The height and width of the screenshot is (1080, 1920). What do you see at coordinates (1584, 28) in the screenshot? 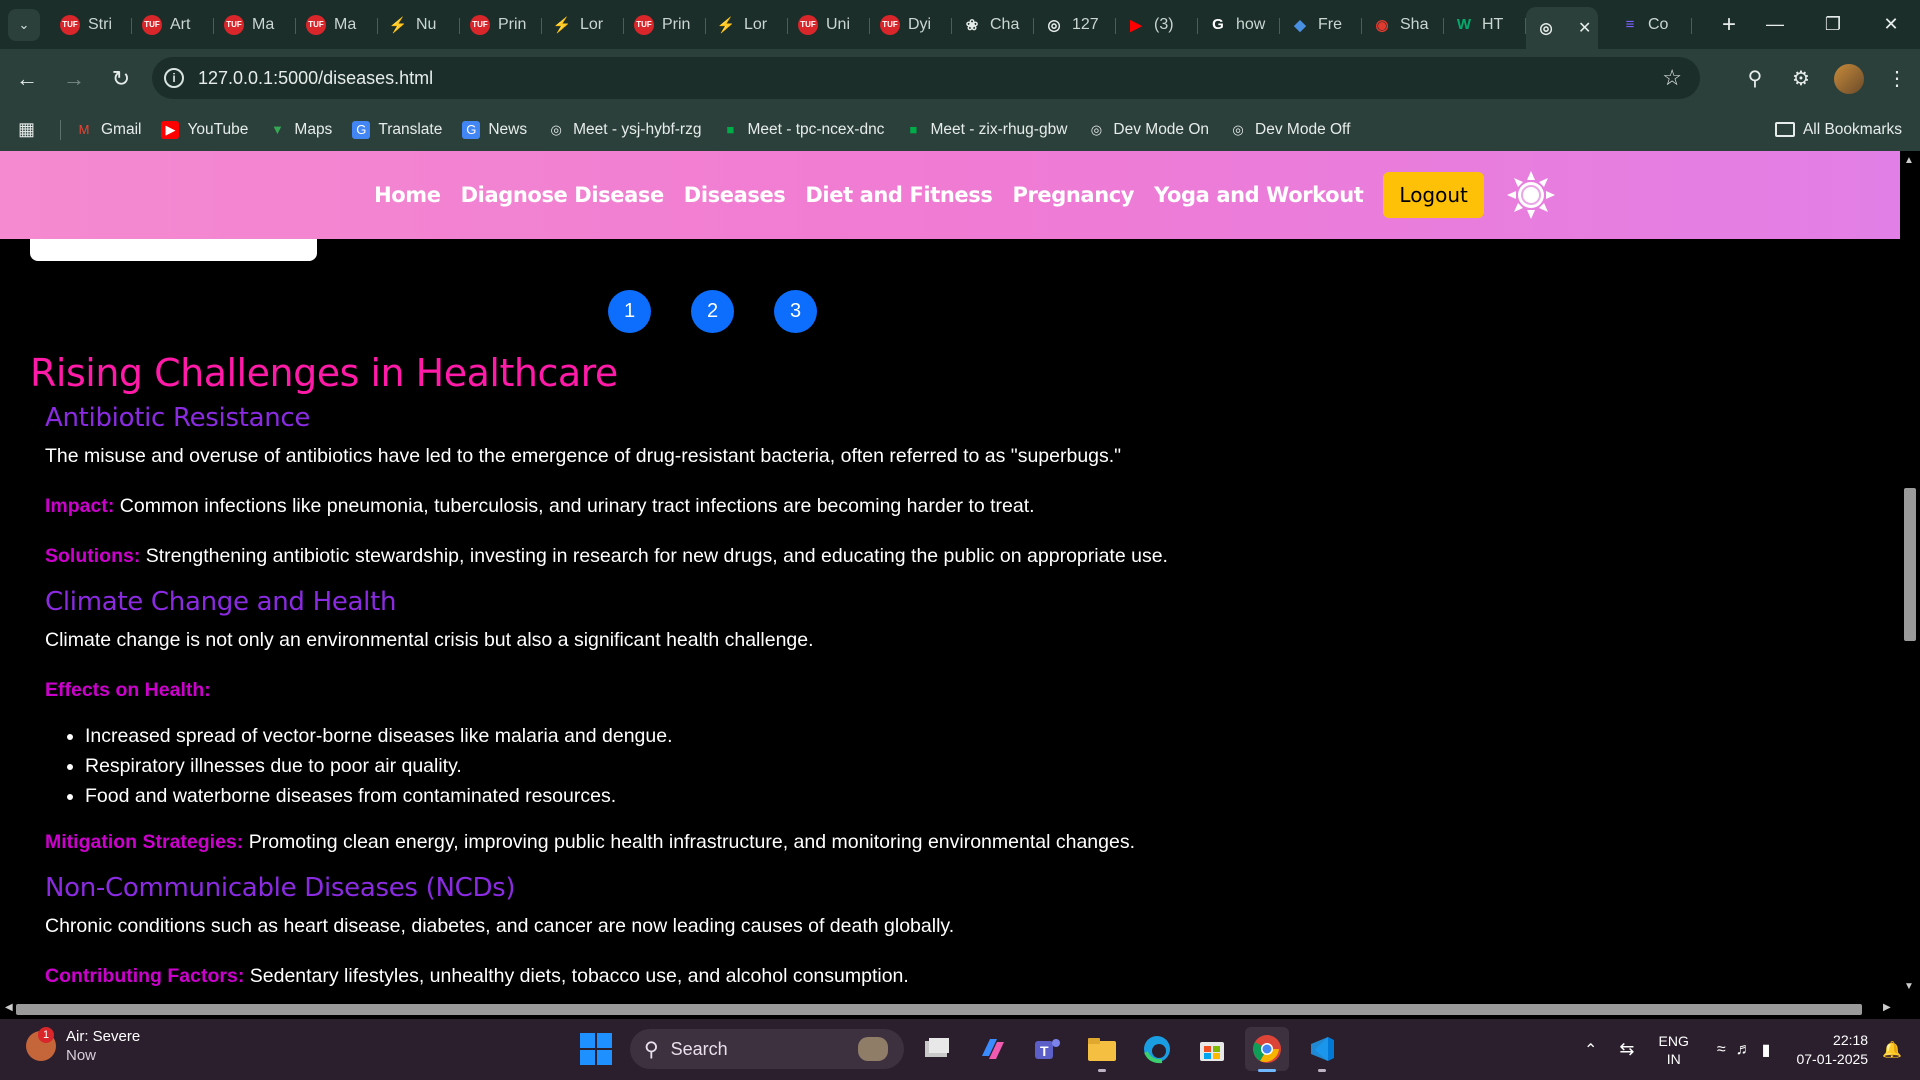
I see `close-tab-icon: ✕` at bounding box center [1584, 28].